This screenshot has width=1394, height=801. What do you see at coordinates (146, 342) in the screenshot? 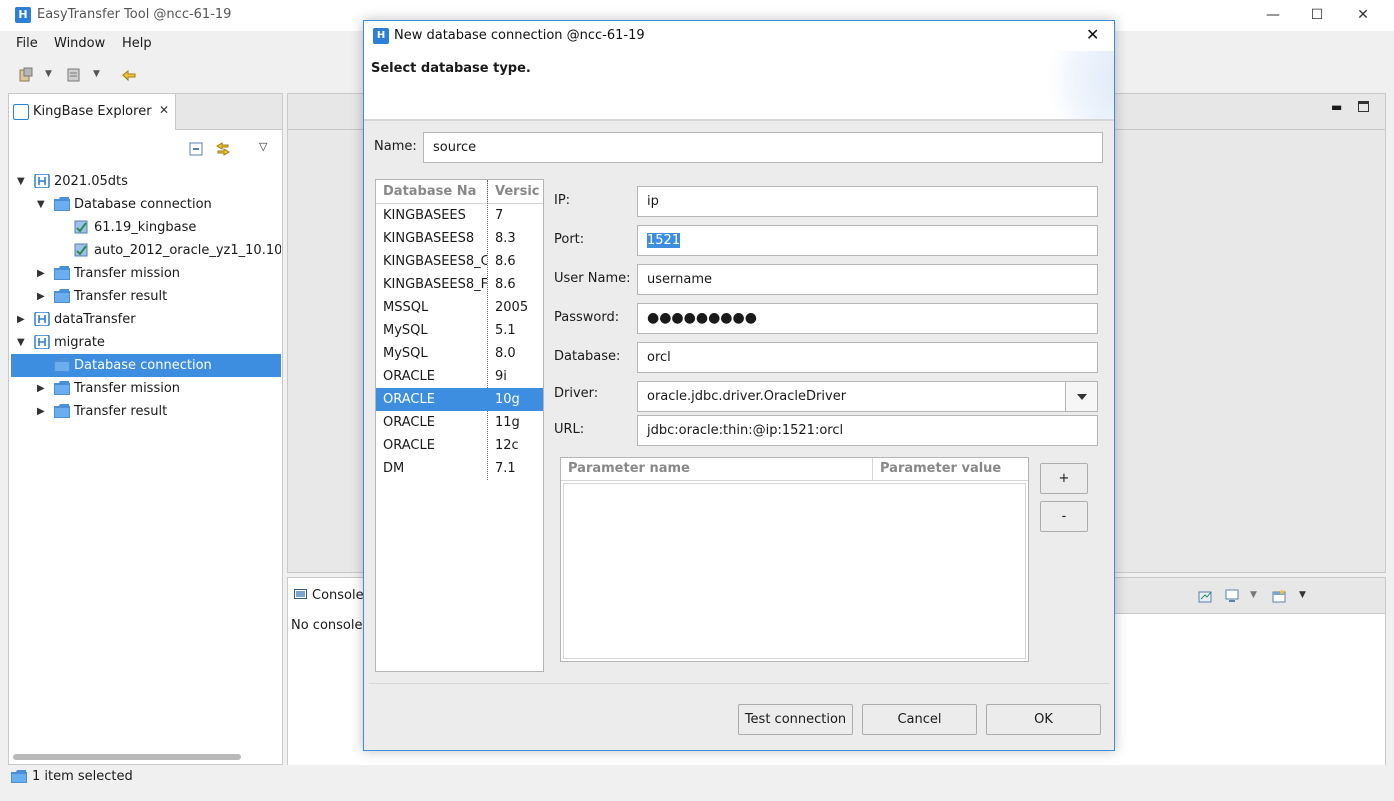
I see `tree-item: ▼ migrate` at bounding box center [146, 342].